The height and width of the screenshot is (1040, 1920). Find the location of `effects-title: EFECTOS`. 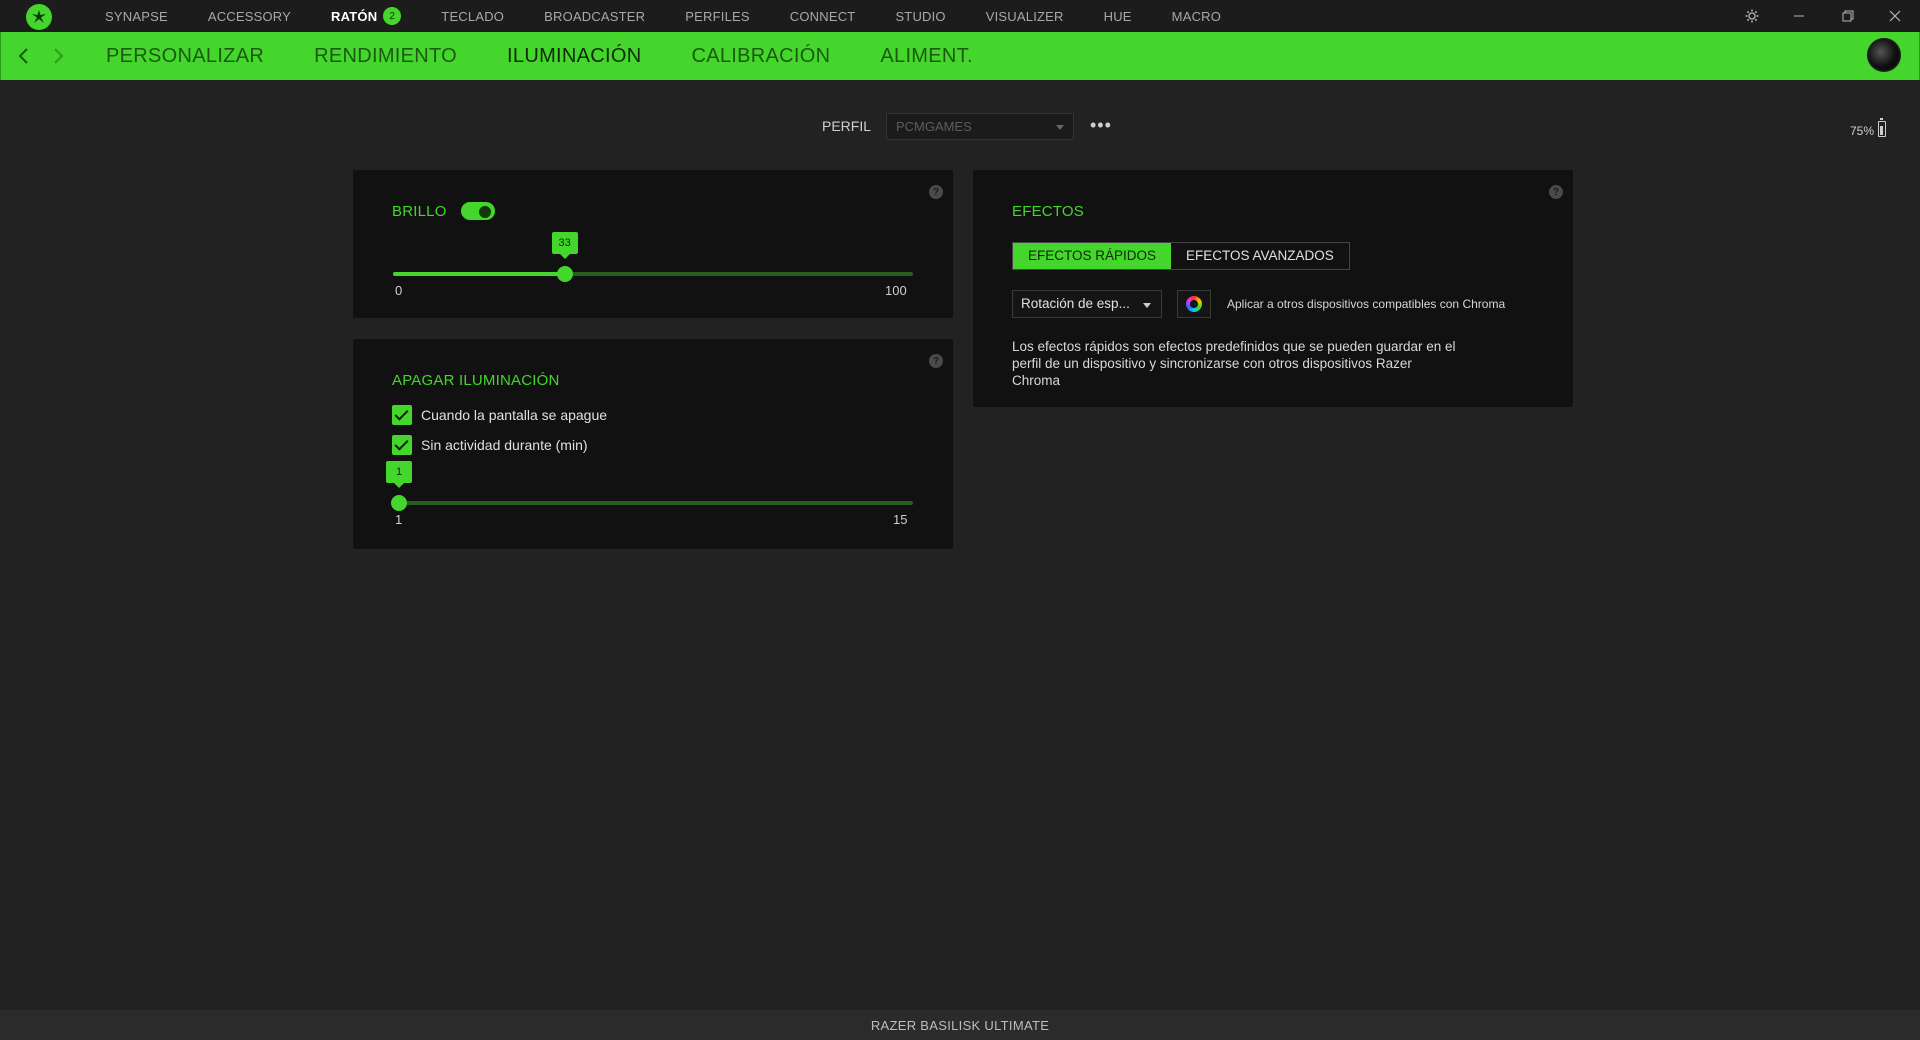

effects-title: EFECTOS is located at coordinates (1048, 211).